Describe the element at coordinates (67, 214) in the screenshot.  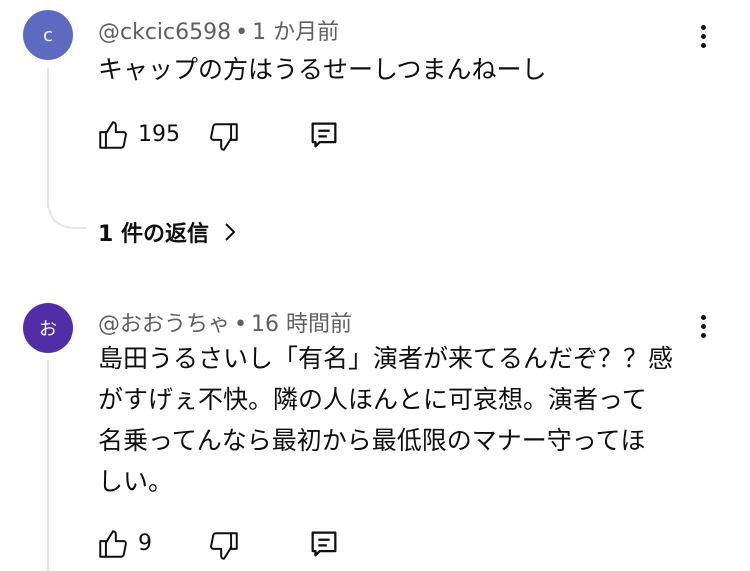
I see `thread-curve` at that location.